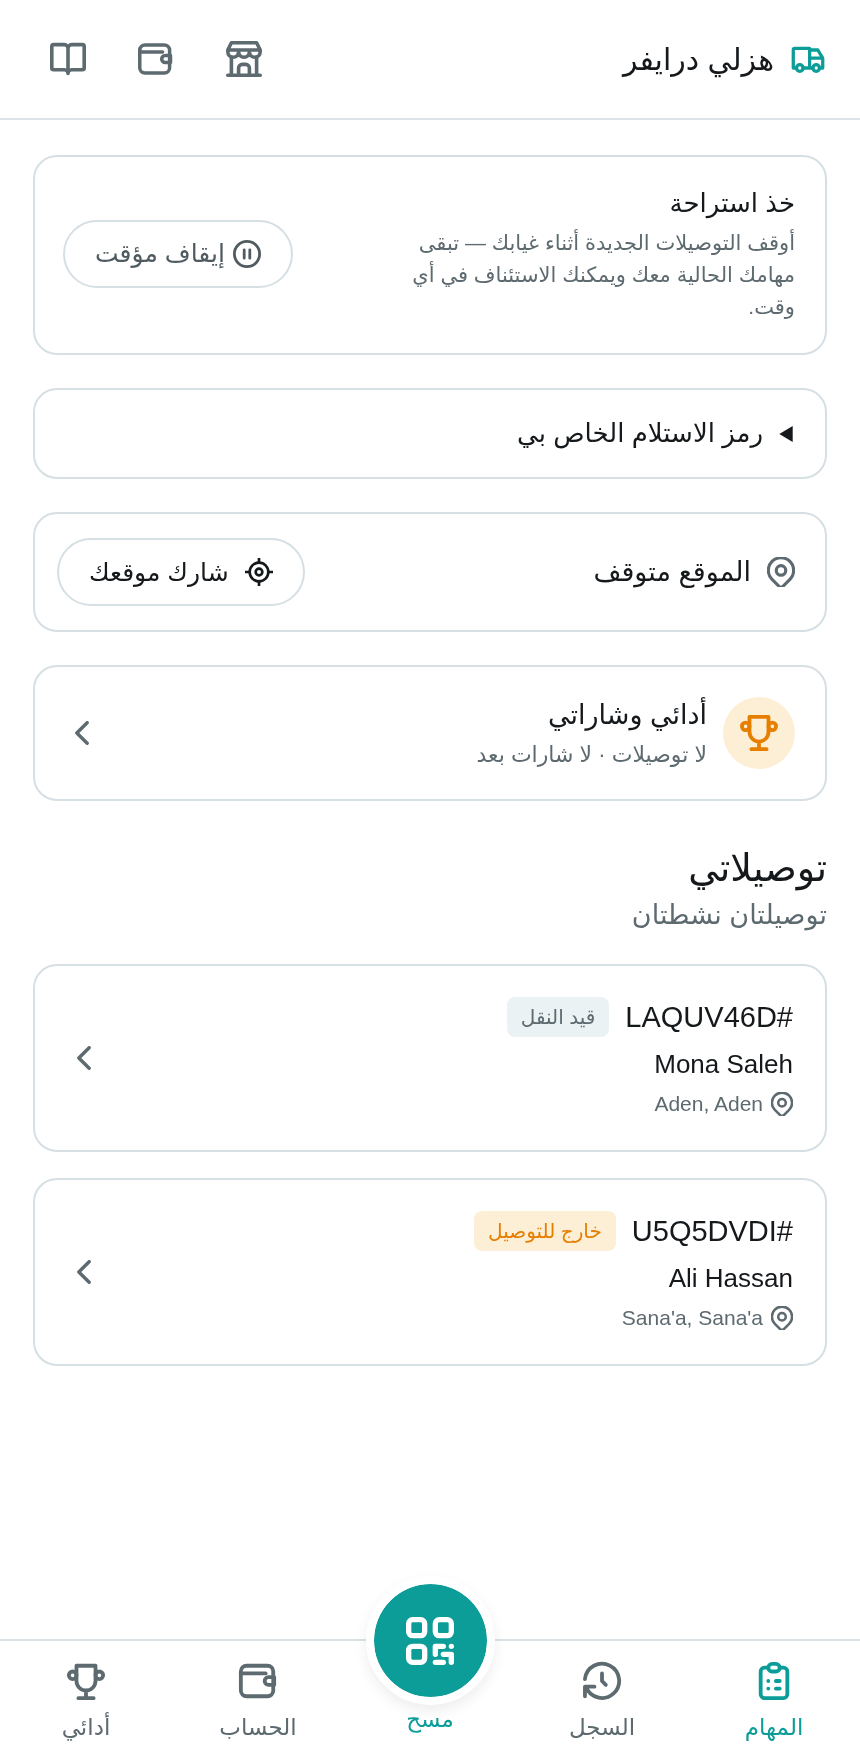  What do you see at coordinates (591, 754) in the screenshot?
I see `performance-summary: لا توصيلات · لا شارات بعد` at bounding box center [591, 754].